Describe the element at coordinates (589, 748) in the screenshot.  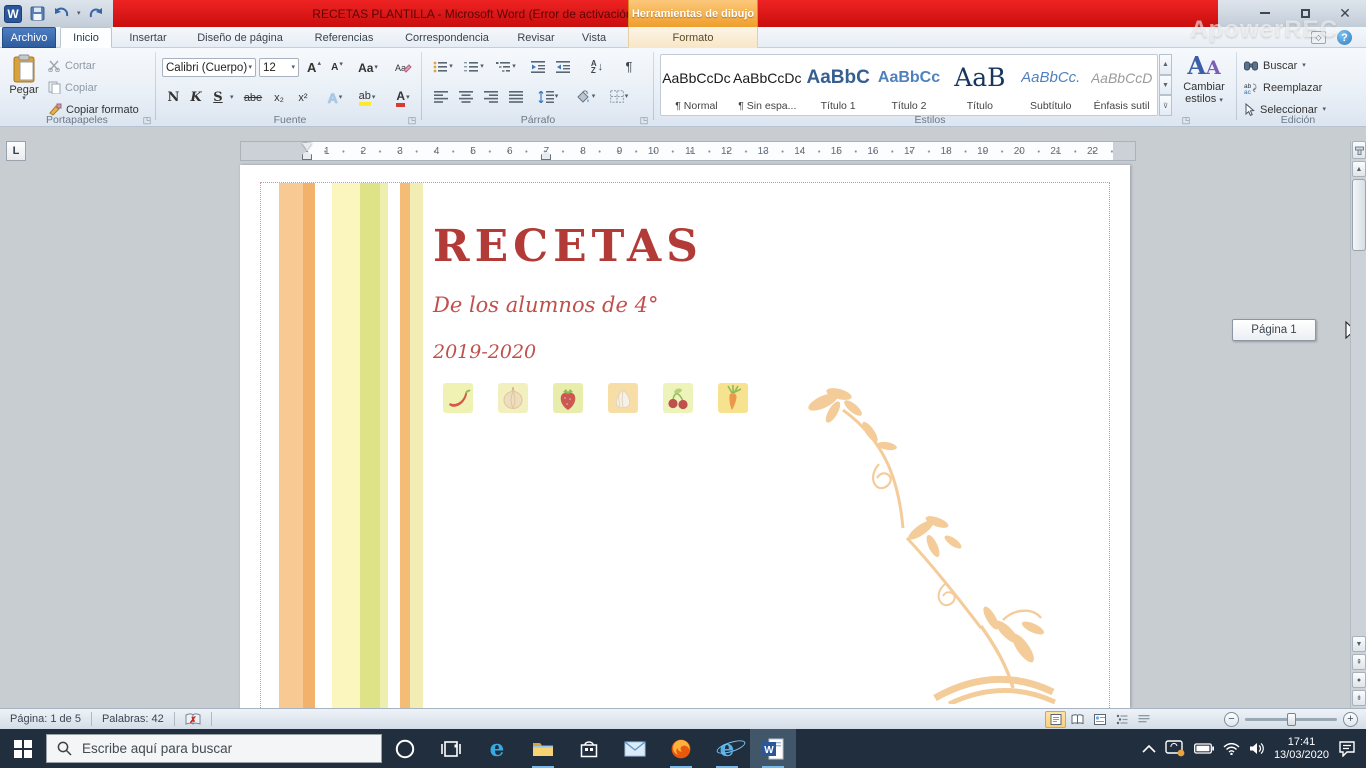
I see `store-button` at that location.